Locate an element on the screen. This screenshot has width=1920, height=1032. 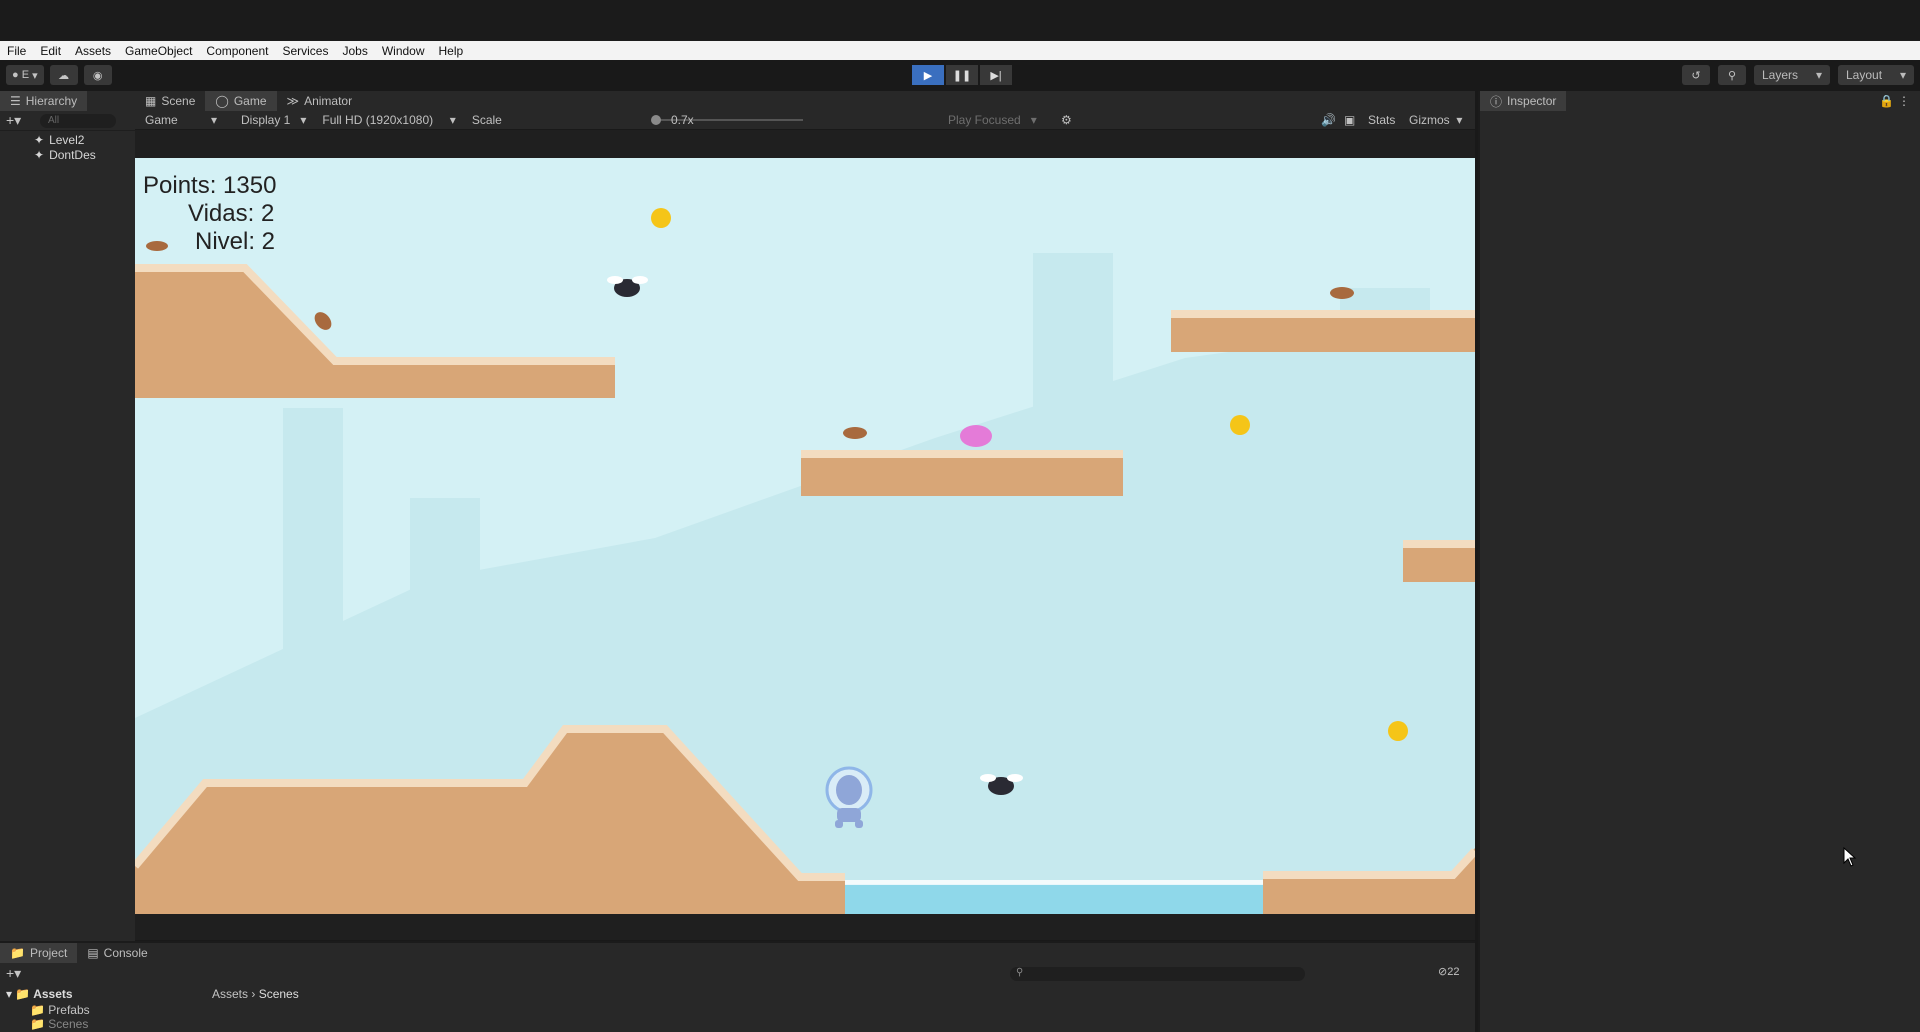
window-titlebar is located at coordinates (960, 20).